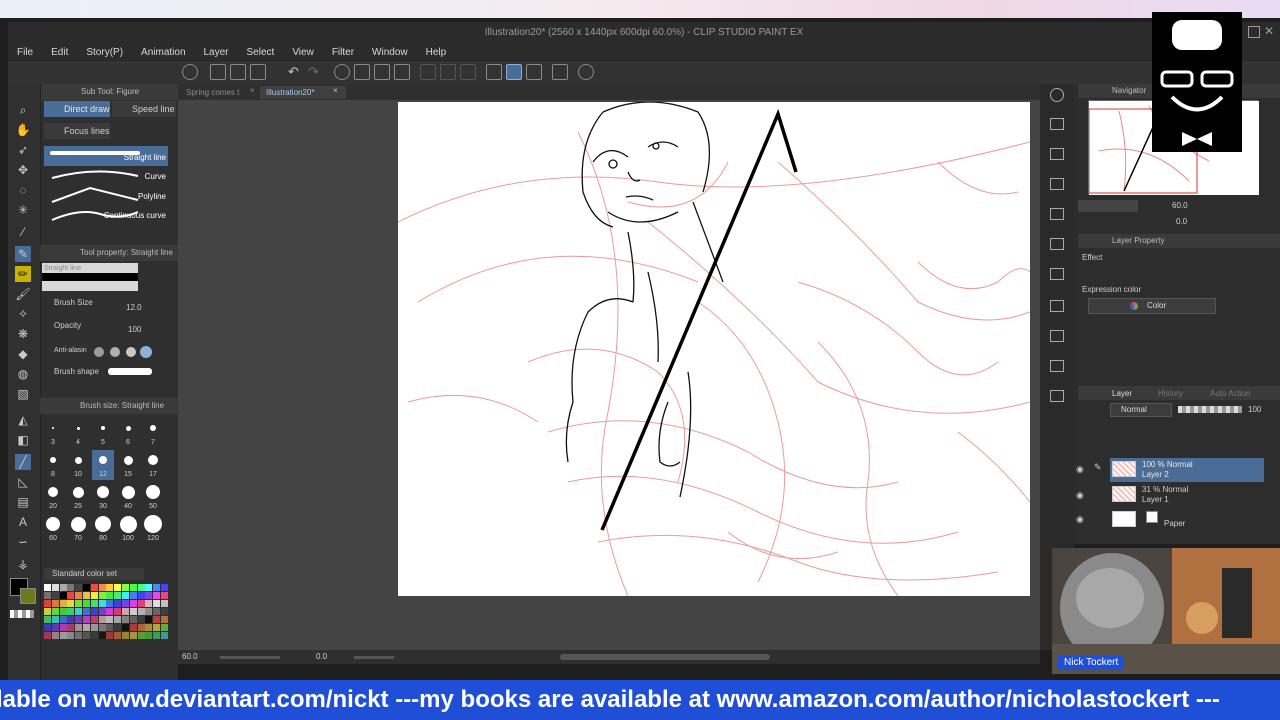 The width and height of the screenshot is (1280, 720). What do you see at coordinates (23, 440) in the screenshot?
I see `gradient-icon: ◧` at bounding box center [23, 440].